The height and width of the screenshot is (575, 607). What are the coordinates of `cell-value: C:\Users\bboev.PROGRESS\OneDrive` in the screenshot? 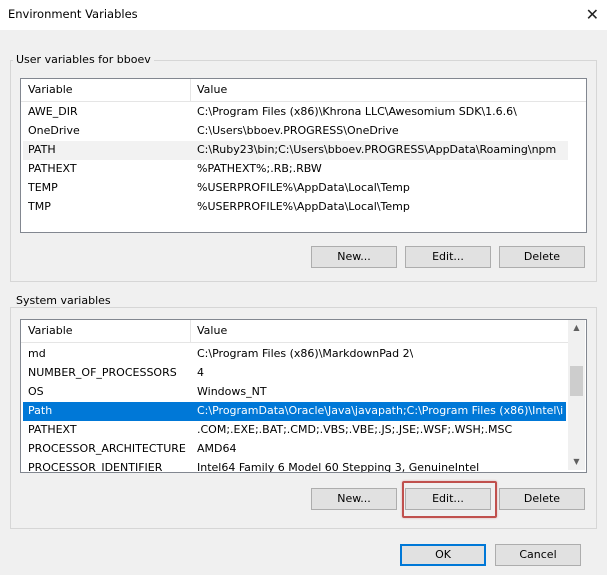 It's located at (298, 130).